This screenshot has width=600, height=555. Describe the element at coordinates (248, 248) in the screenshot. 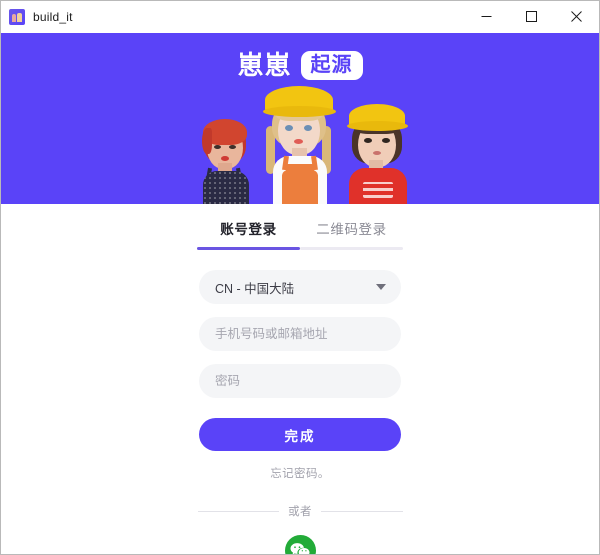

I see `tab-underline-active` at that location.